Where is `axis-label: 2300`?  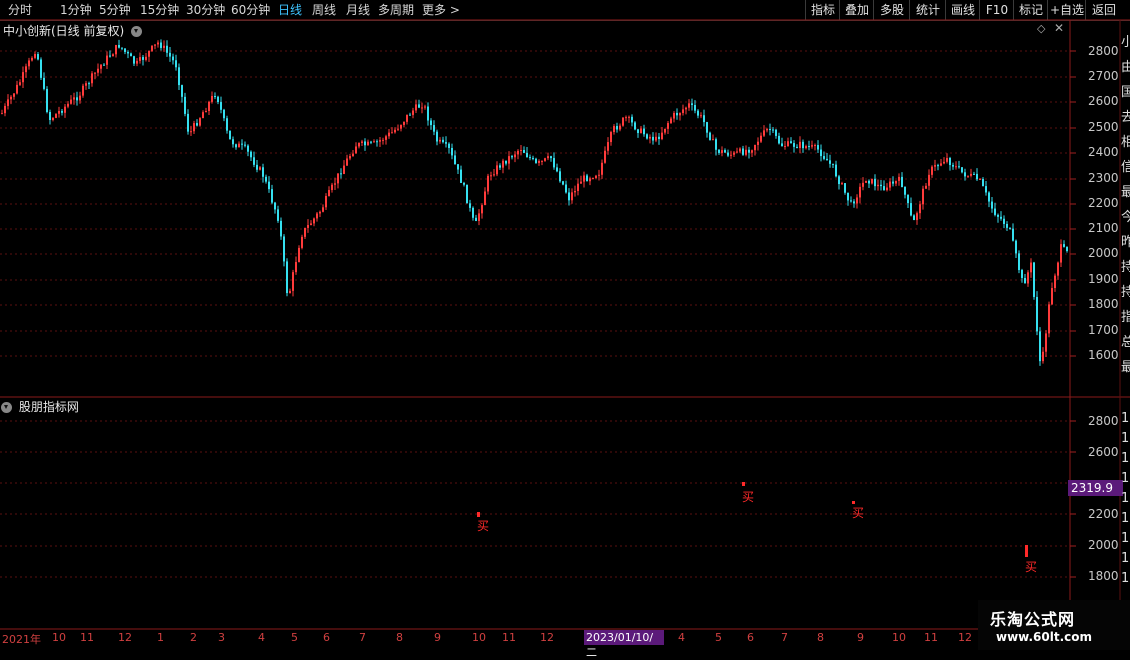 axis-label: 2300 is located at coordinates (1103, 178).